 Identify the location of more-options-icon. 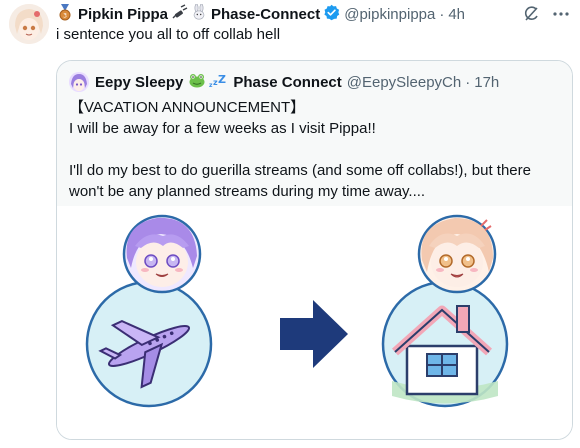
(561, 16).